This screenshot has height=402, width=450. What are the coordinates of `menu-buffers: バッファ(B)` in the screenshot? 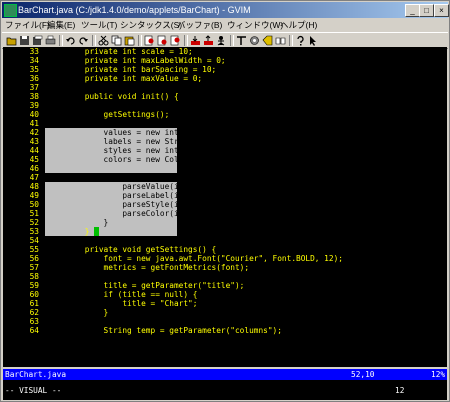 It's located at (199, 25).